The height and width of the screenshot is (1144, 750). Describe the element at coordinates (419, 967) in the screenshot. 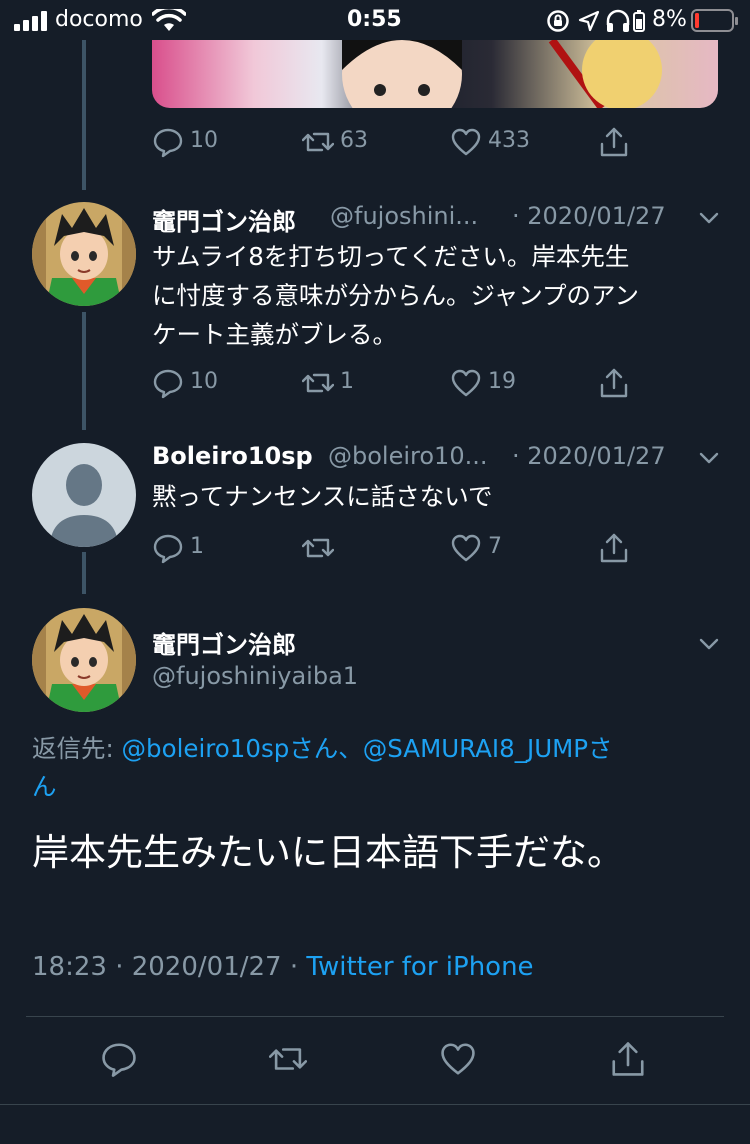

I see `tweet-source-link: Twitter for iPhone` at that location.